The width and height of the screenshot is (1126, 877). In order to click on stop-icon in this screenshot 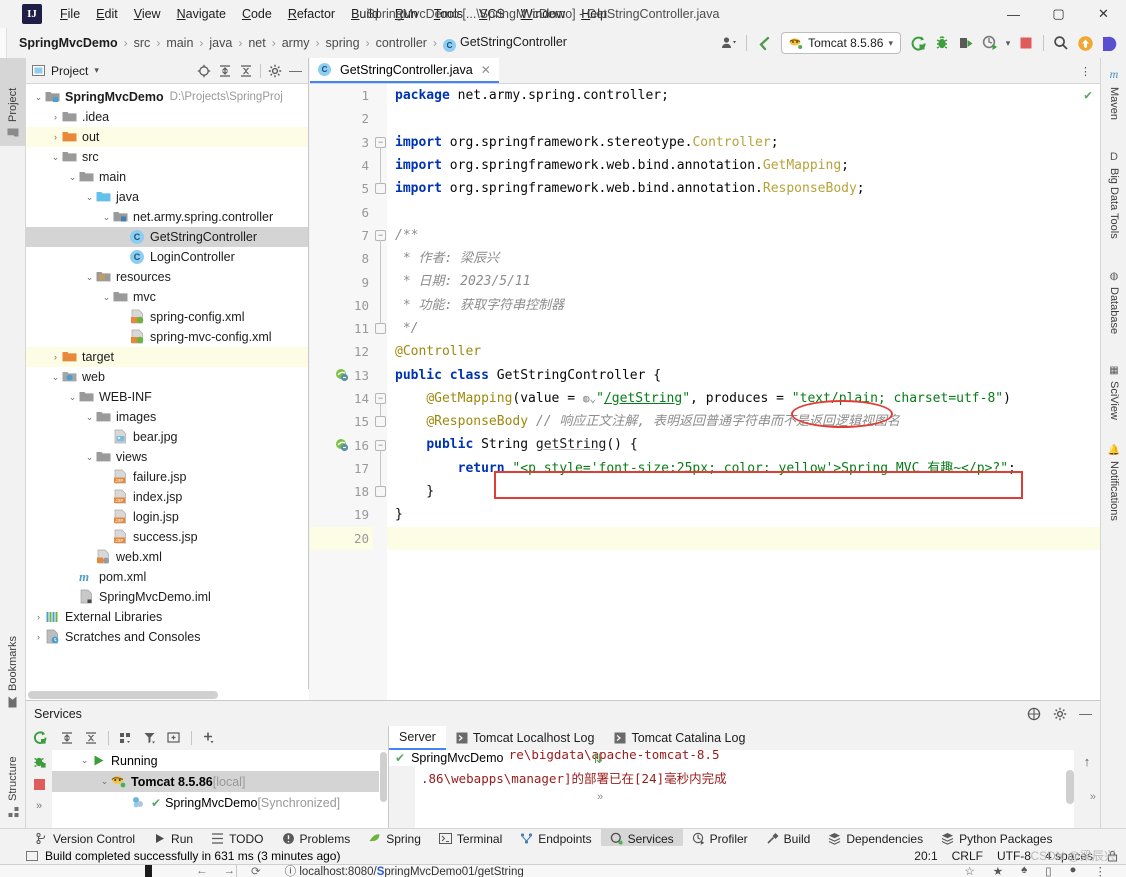, I will do `click(39, 784)`.